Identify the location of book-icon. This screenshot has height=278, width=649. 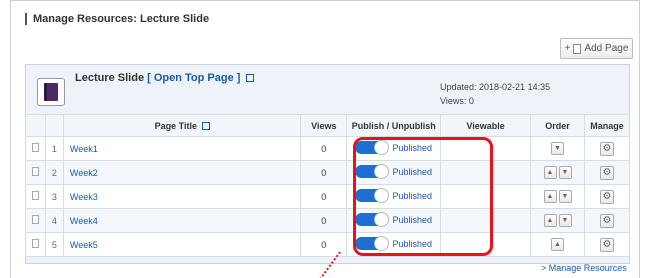
(51, 92).